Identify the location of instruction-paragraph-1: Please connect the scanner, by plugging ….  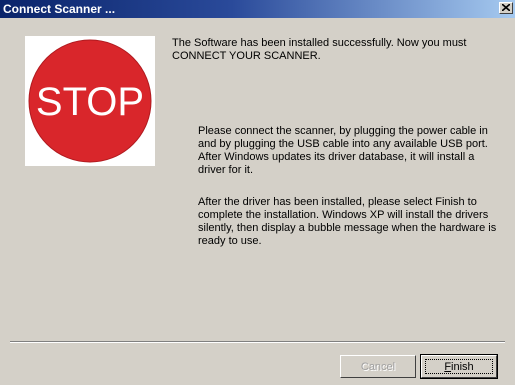
(343, 150).